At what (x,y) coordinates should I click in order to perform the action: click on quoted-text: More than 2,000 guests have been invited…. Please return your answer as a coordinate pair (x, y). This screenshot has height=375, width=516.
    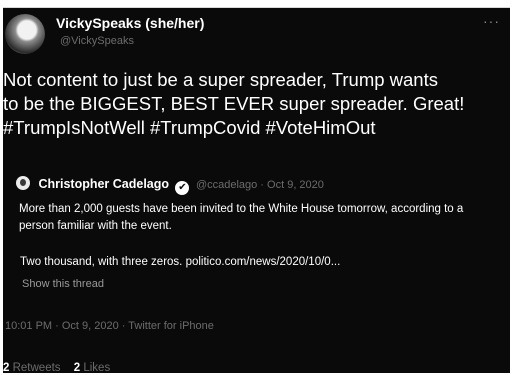
    Looking at the image, I should click on (241, 217).